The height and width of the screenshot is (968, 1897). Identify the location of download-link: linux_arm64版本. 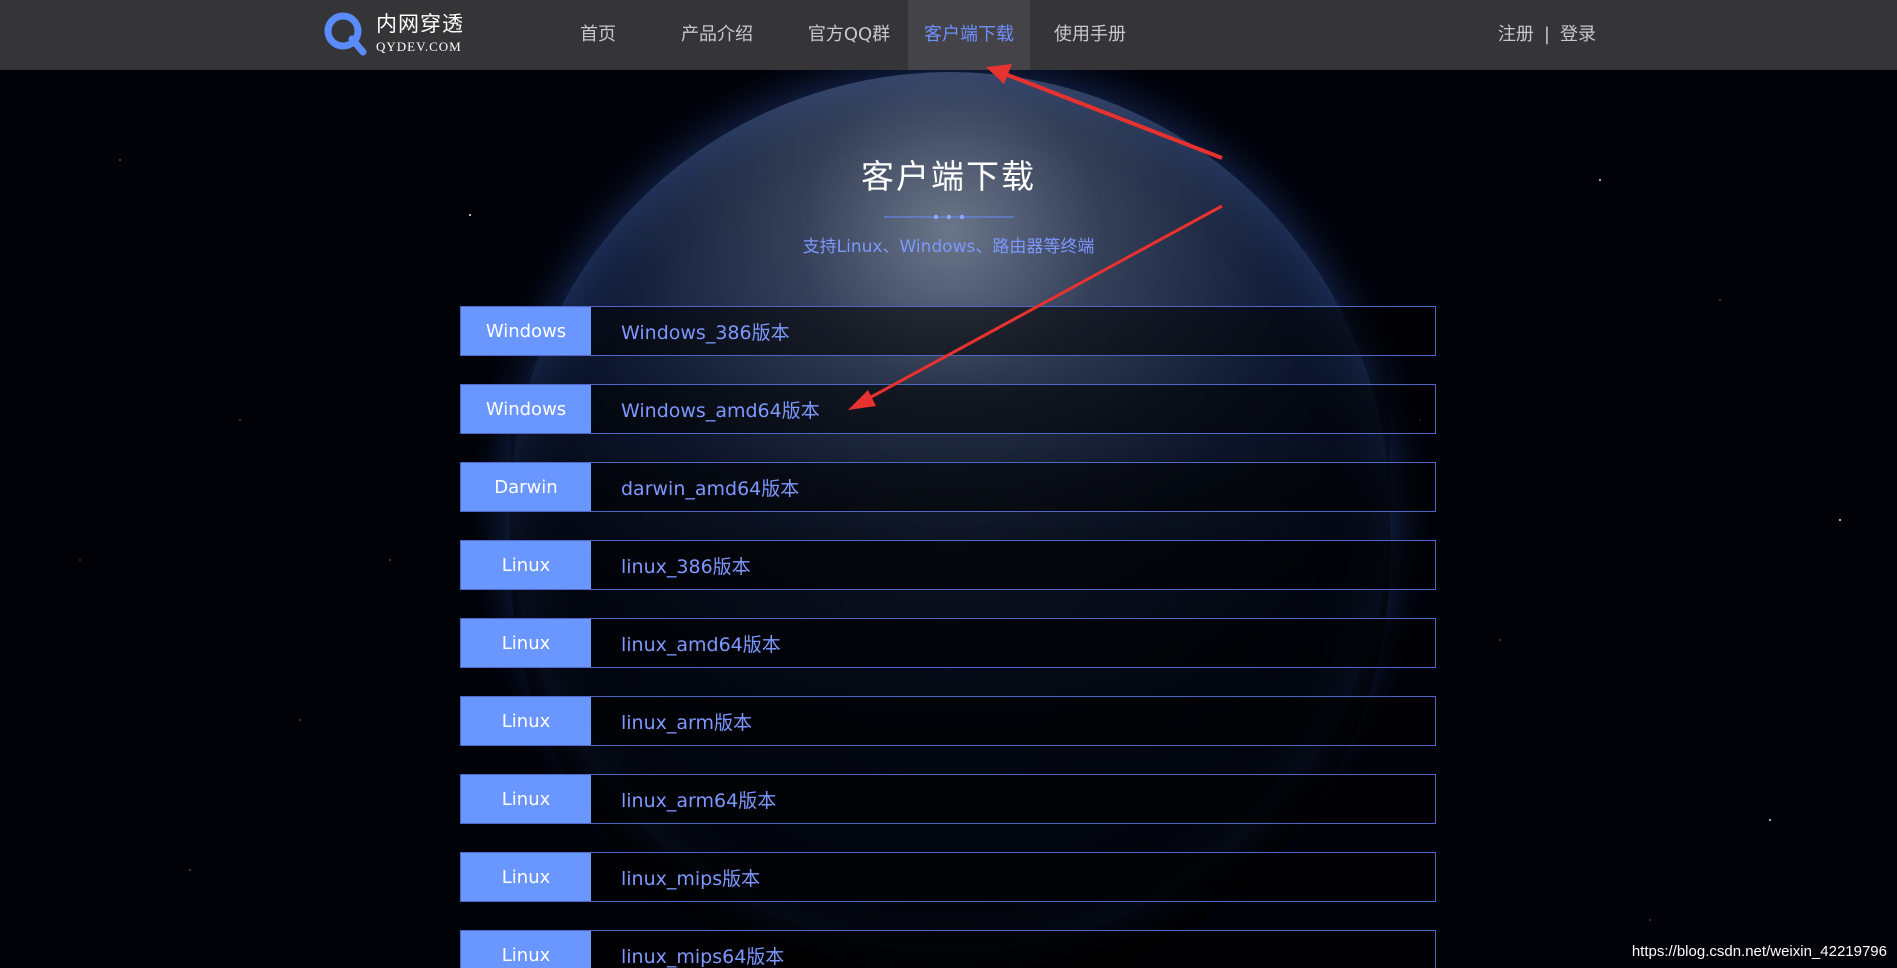
(683, 799).